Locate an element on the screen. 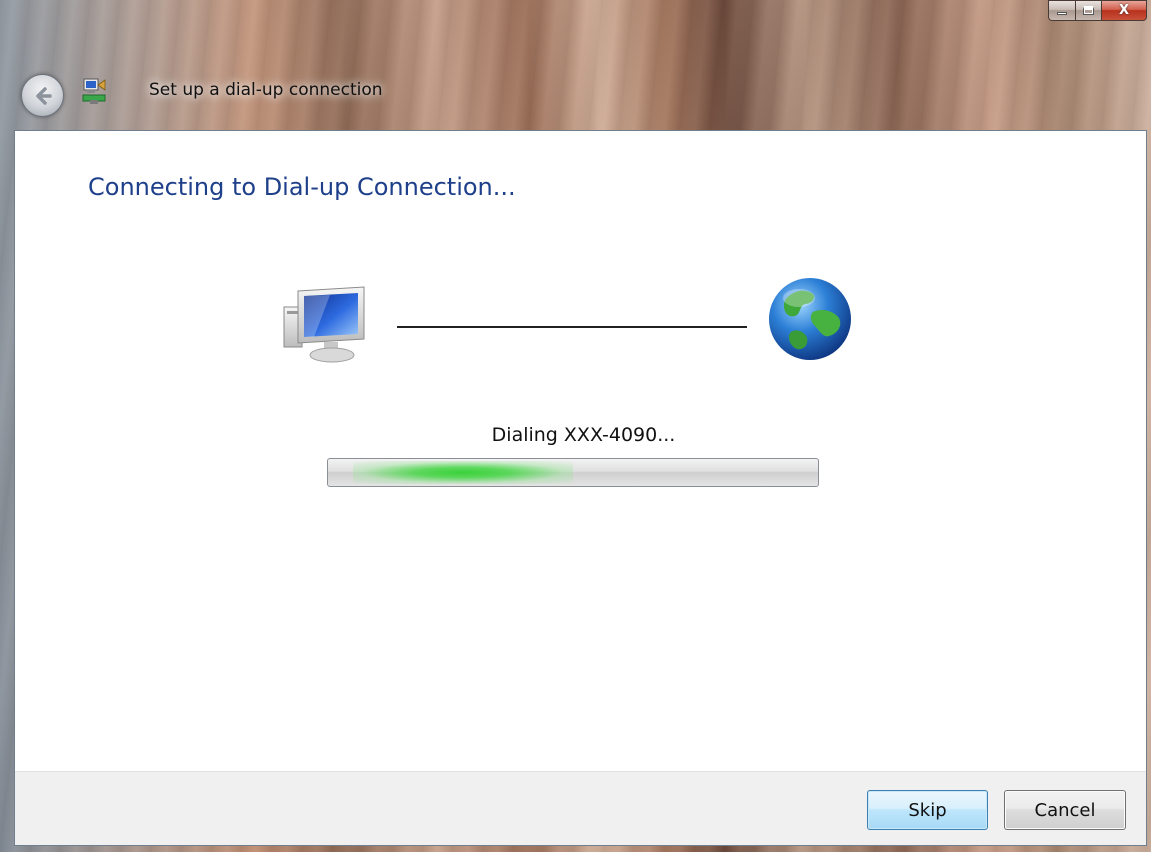  close-button: X is located at coordinates (1124, 10).